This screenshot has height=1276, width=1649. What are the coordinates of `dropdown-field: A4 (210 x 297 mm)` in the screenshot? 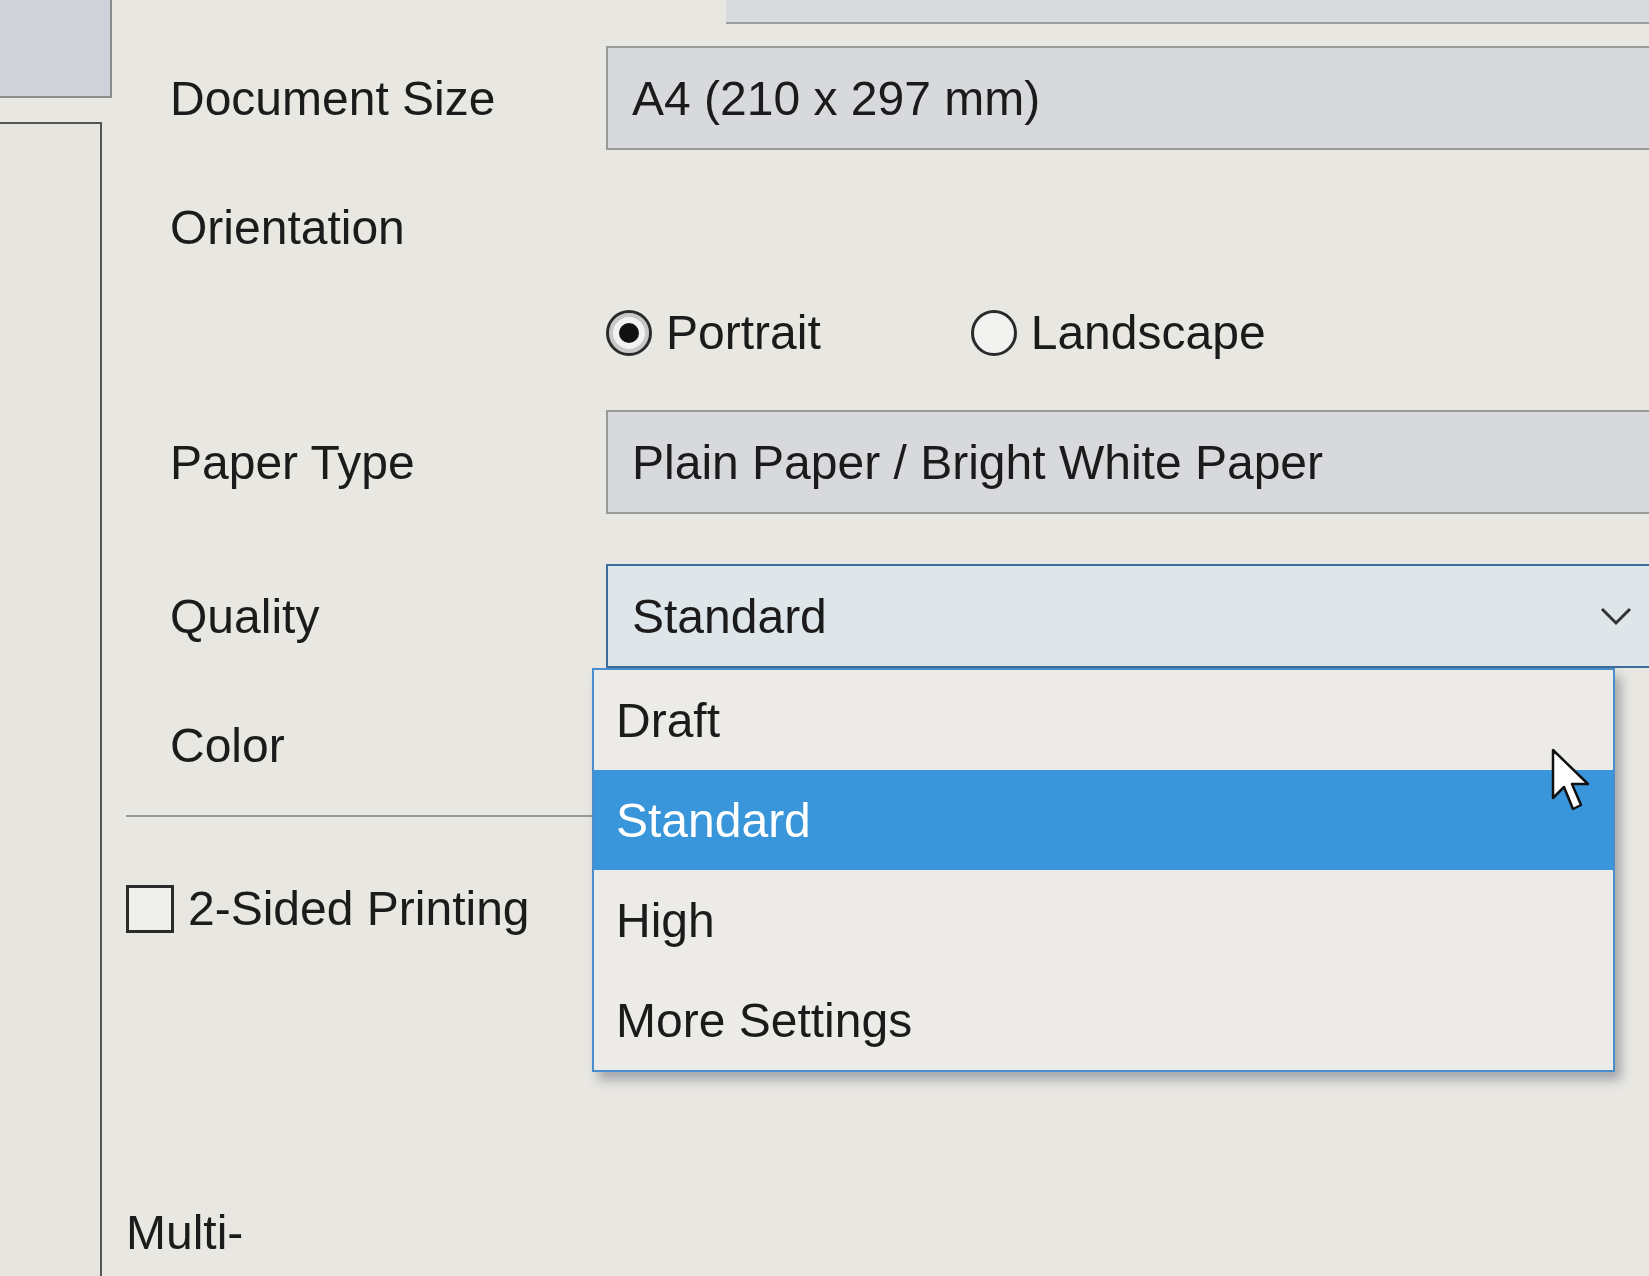 It's located at (1127, 98).